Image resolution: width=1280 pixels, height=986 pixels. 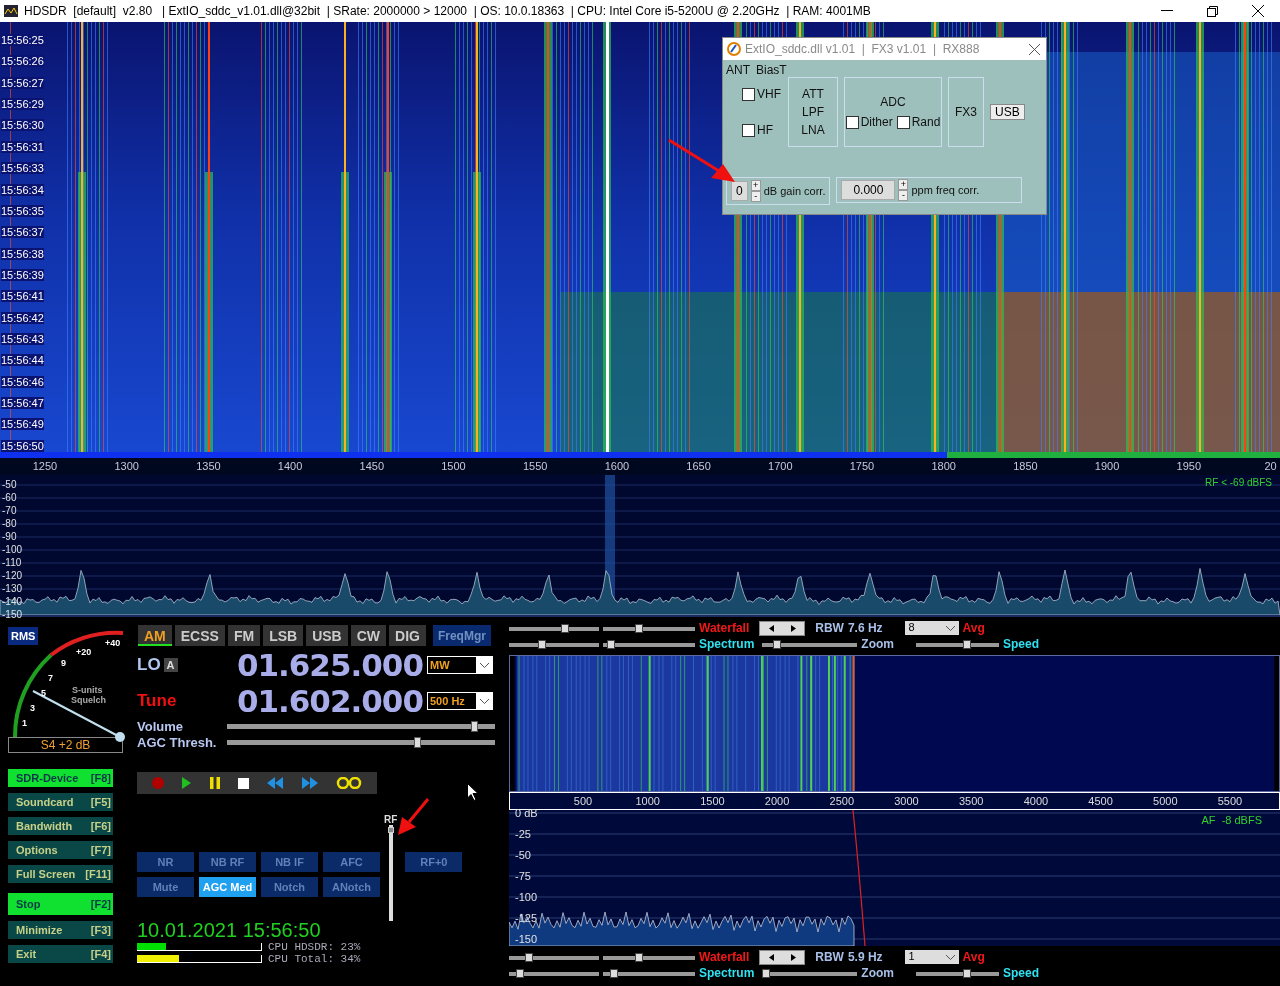 What do you see at coordinates (868, 190) in the screenshot?
I see `spin-field: 0.000` at bounding box center [868, 190].